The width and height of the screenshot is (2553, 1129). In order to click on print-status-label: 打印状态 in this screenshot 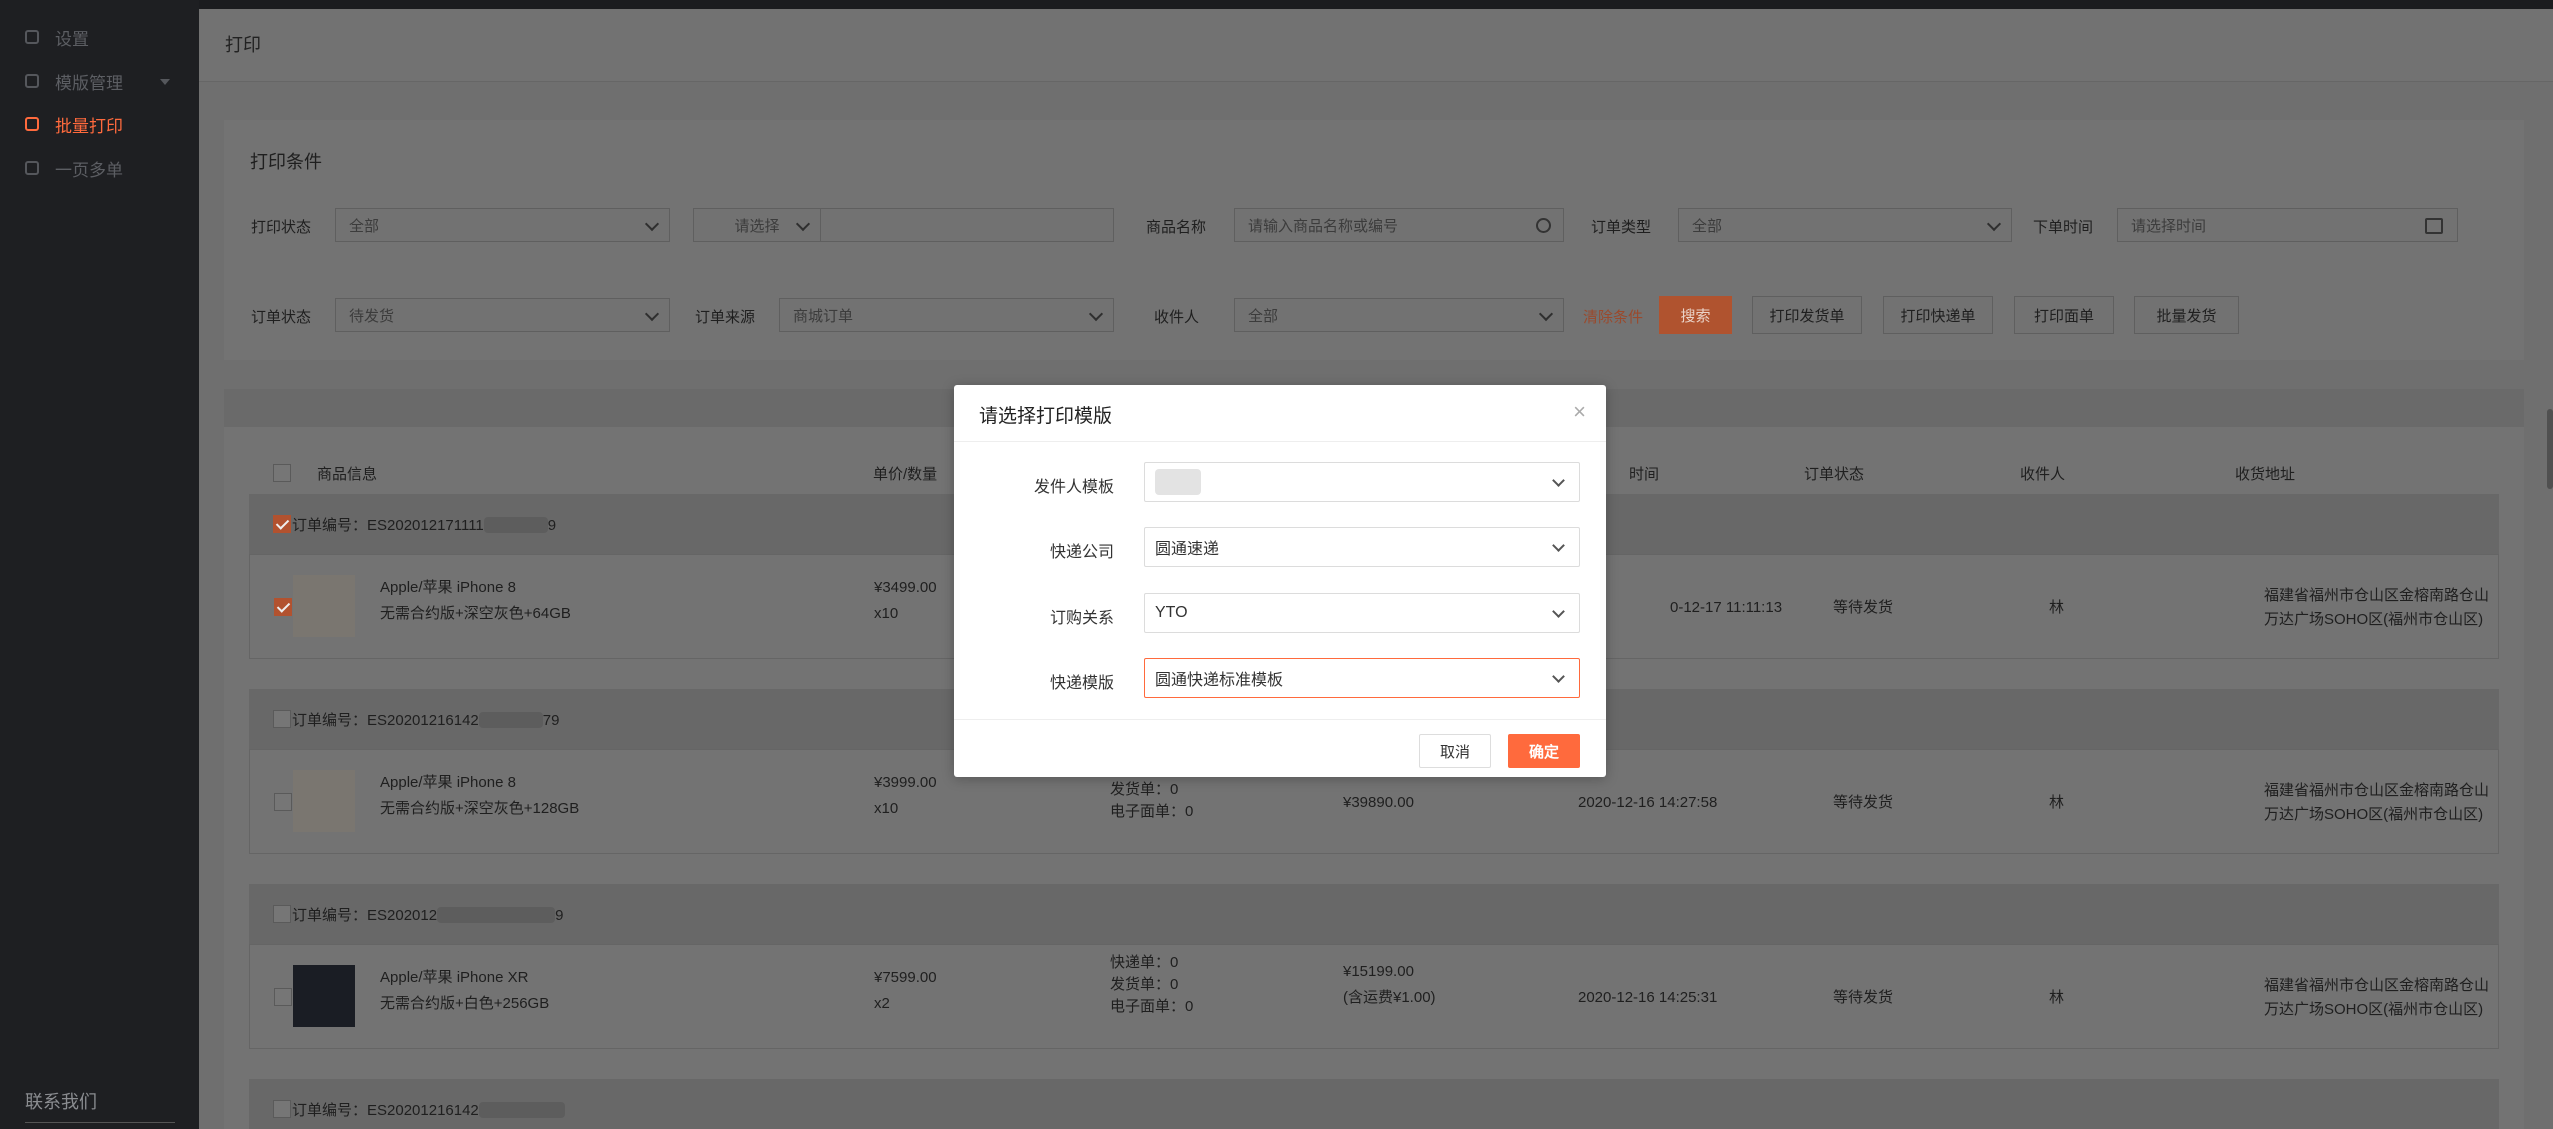, I will do `click(281, 227)`.